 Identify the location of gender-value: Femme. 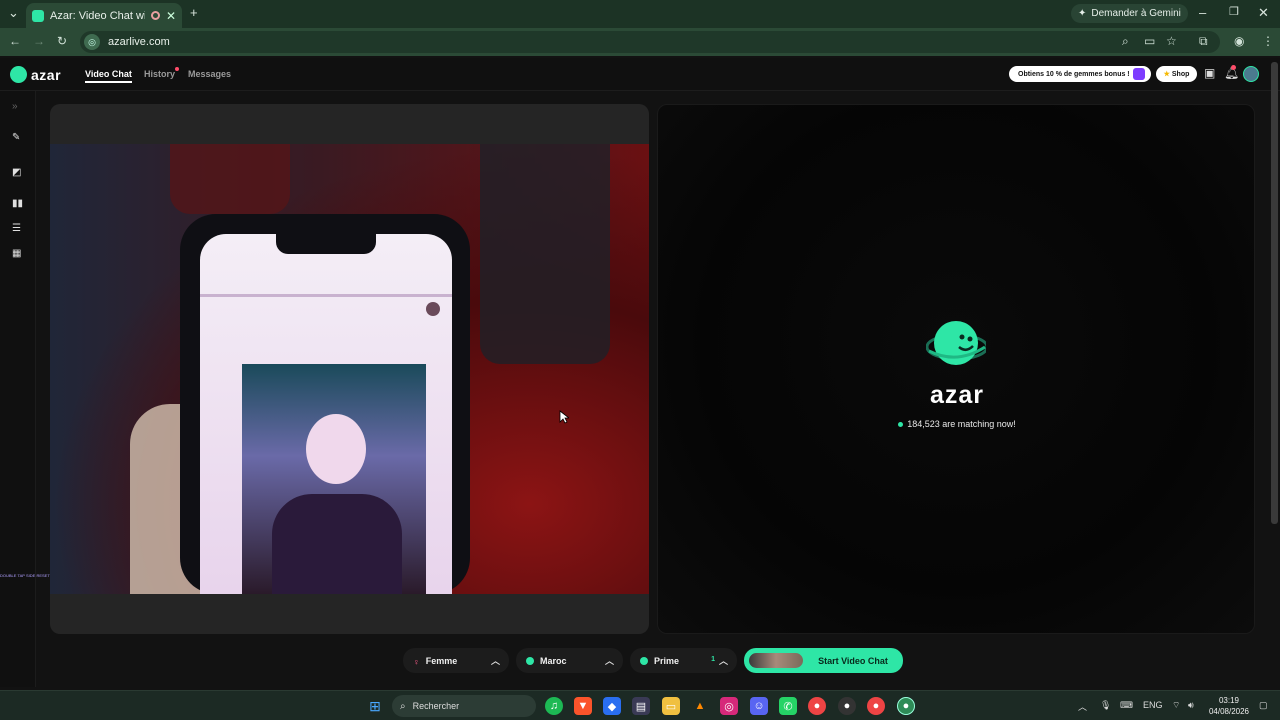
(441, 660).